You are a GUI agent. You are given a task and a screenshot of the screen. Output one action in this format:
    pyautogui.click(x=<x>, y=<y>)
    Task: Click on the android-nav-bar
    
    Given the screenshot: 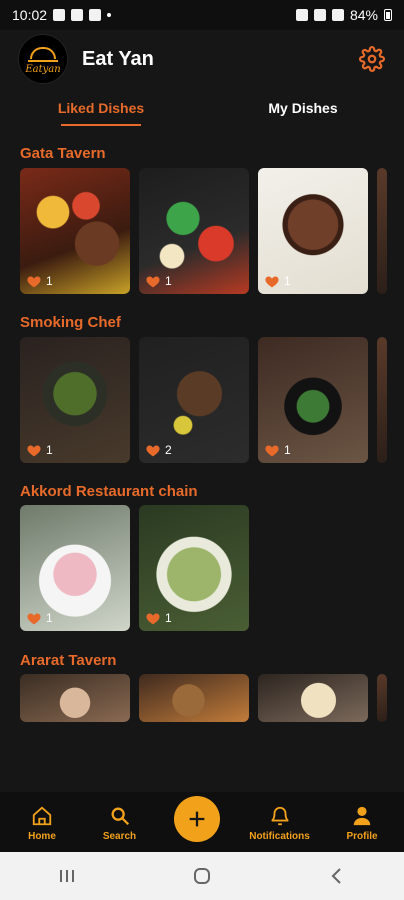 What is the action you would take?
    pyautogui.click(x=202, y=876)
    